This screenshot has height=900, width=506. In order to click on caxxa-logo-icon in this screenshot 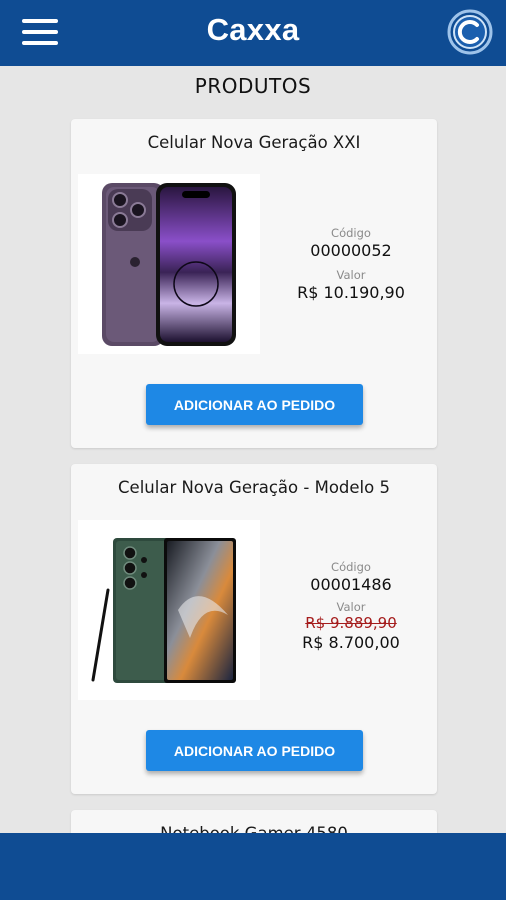, I will do `click(470, 32)`.